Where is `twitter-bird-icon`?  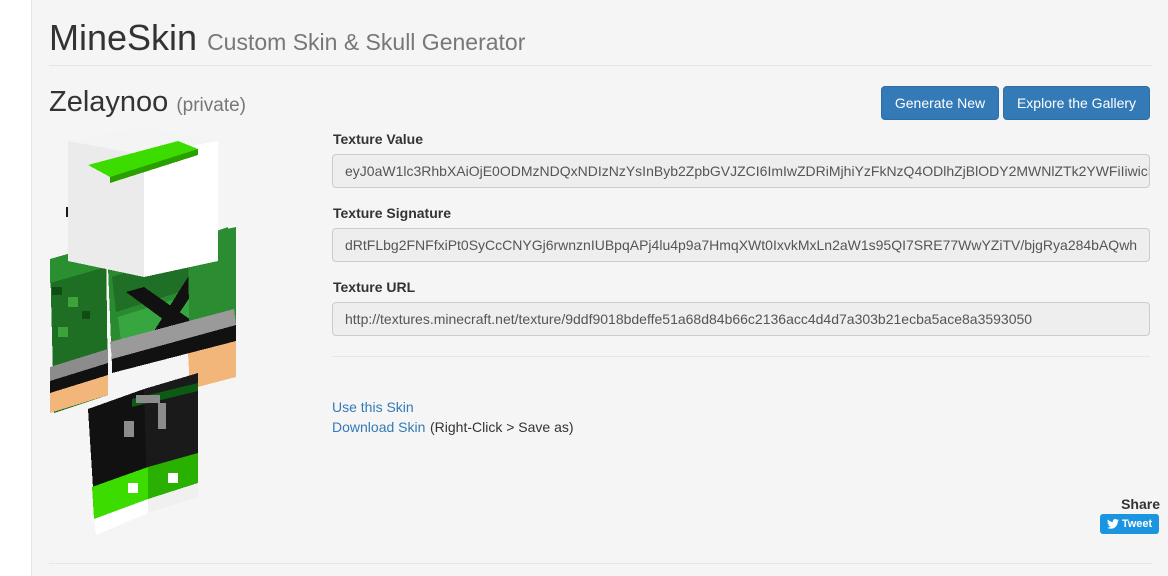
twitter-bird-icon is located at coordinates (1112, 524).